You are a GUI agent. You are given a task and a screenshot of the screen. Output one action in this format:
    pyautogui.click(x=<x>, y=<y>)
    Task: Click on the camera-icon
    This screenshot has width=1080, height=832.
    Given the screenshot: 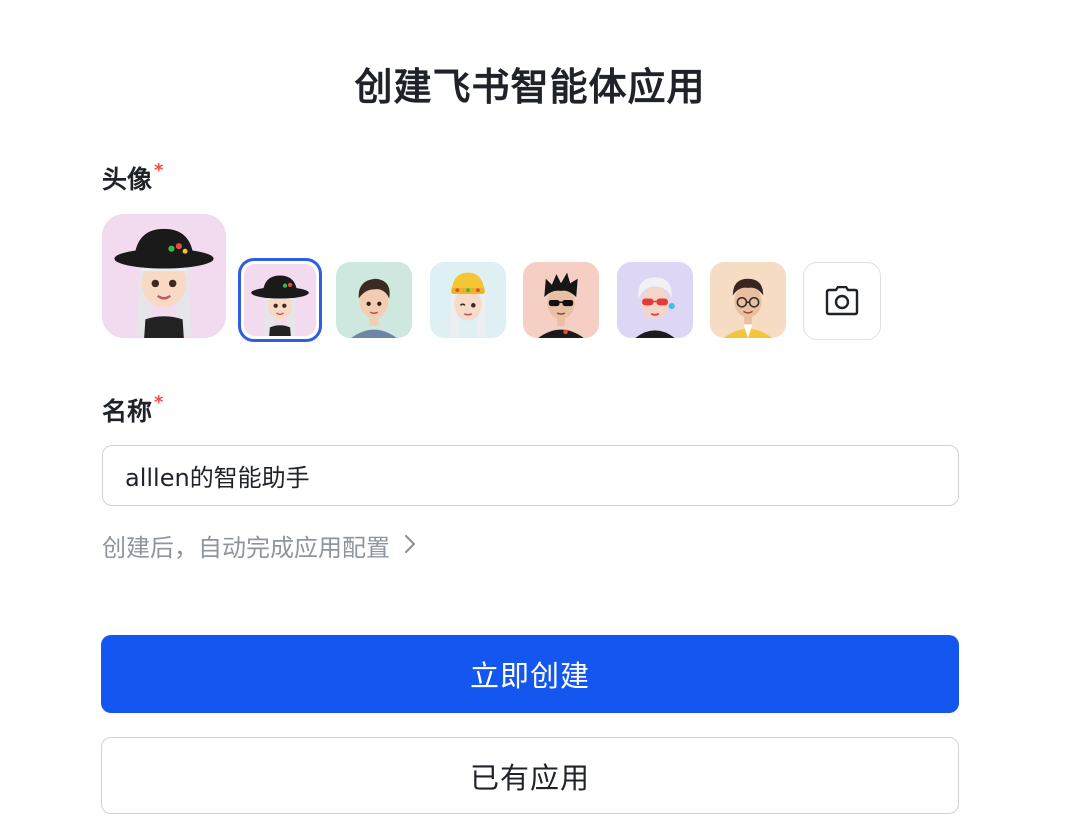 What is the action you would take?
    pyautogui.click(x=842, y=301)
    